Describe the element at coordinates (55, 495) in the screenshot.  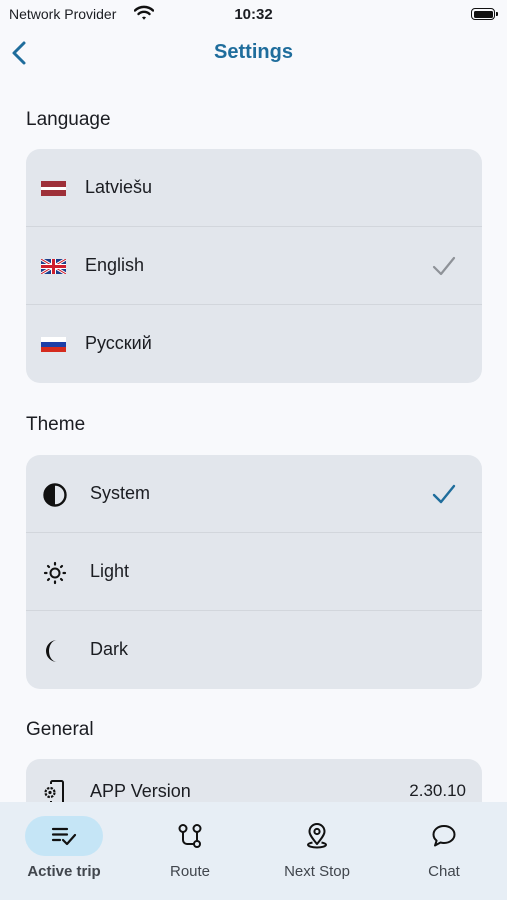
I see `half-circle-icon` at that location.